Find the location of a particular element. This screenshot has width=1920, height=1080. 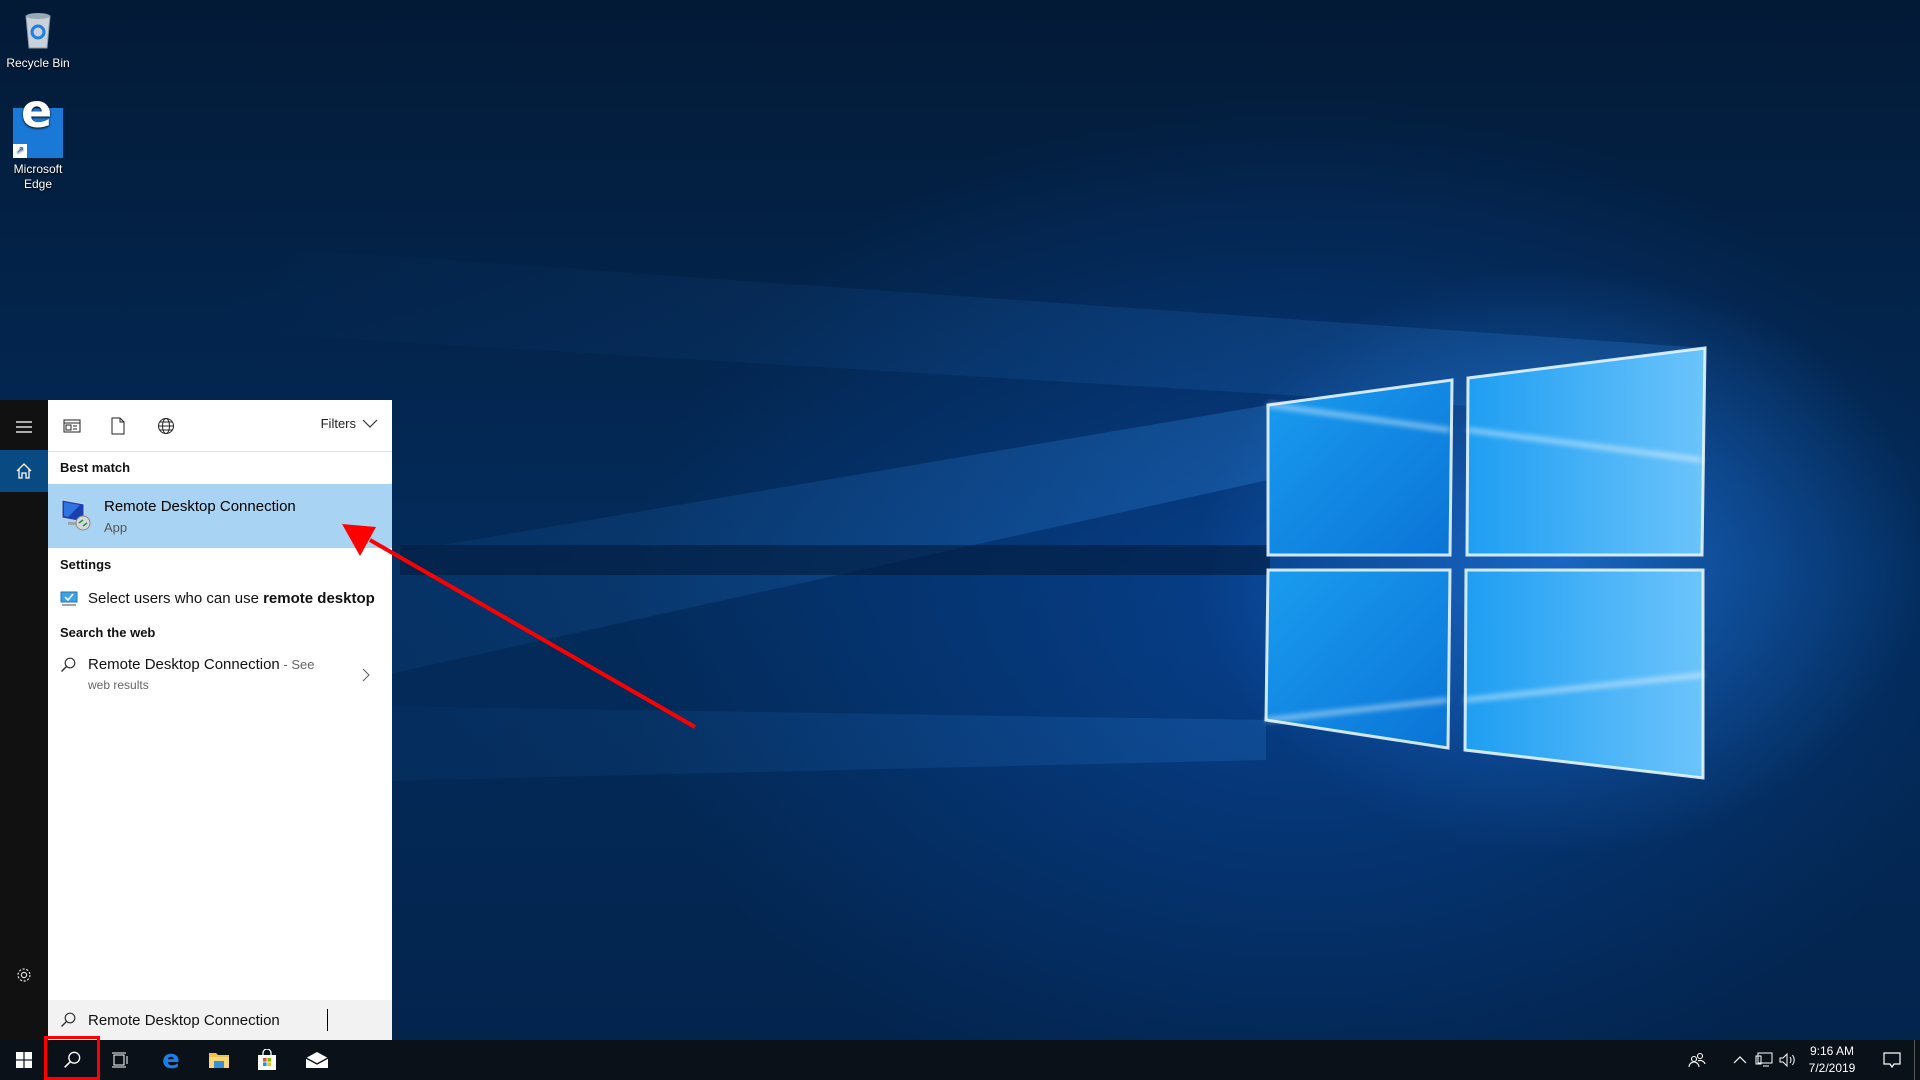

search-scope-bar: Filters is located at coordinates (220, 426).